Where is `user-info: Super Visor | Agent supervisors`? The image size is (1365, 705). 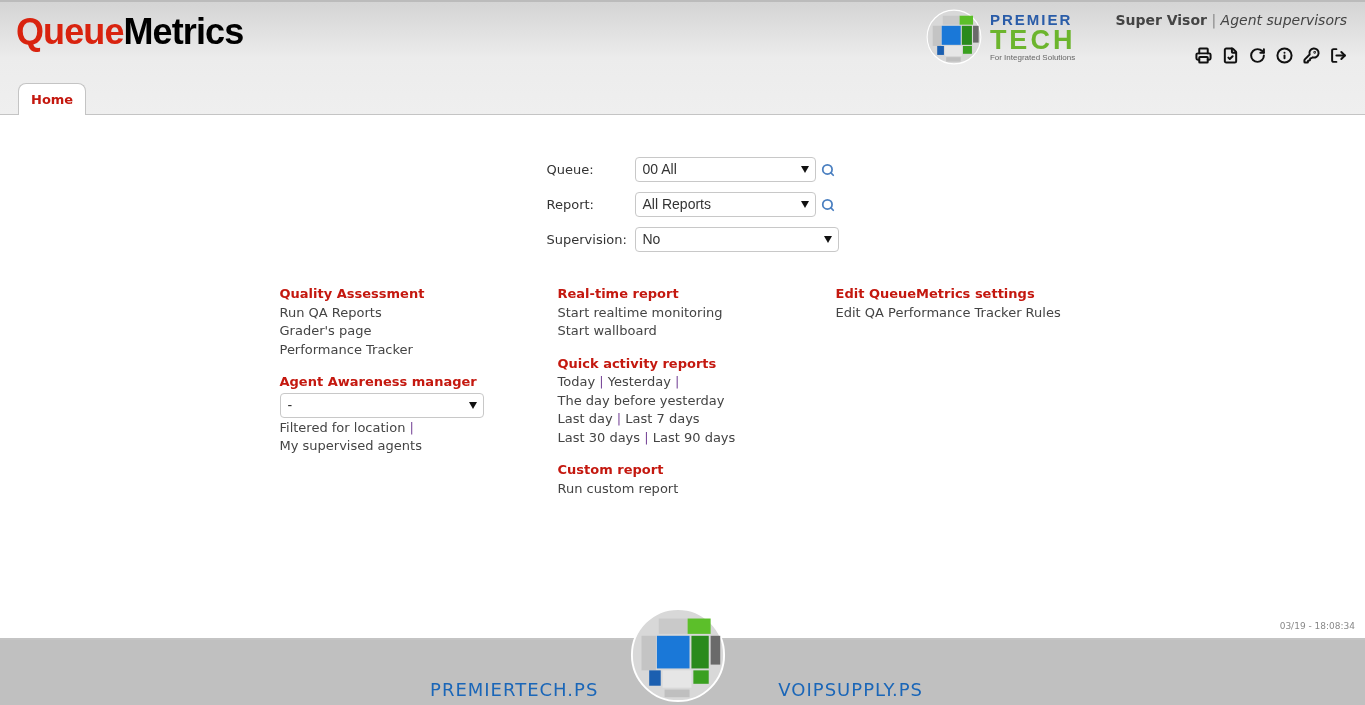
user-info: Super Visor | Agent supervisors is located at coordinates (1231, 21).